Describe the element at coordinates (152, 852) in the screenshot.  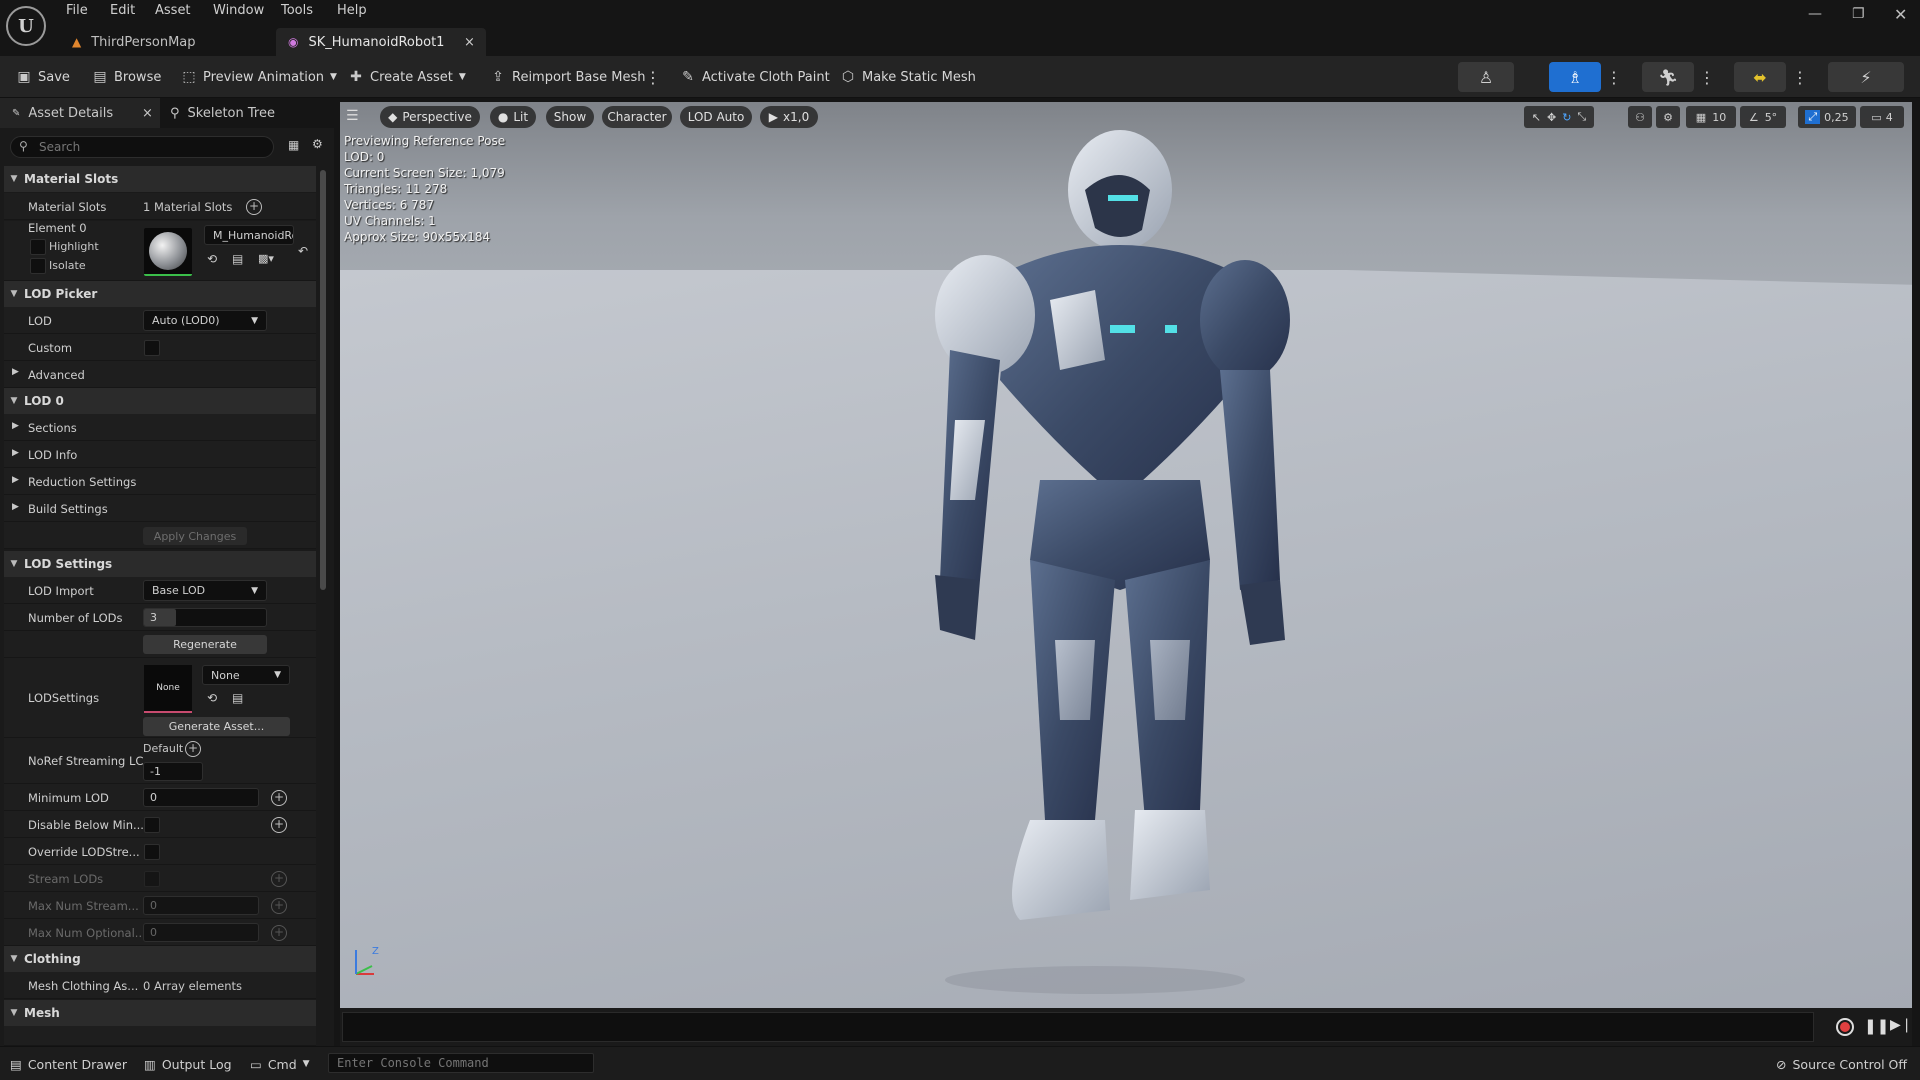
I see `override-checkbox` at that location.